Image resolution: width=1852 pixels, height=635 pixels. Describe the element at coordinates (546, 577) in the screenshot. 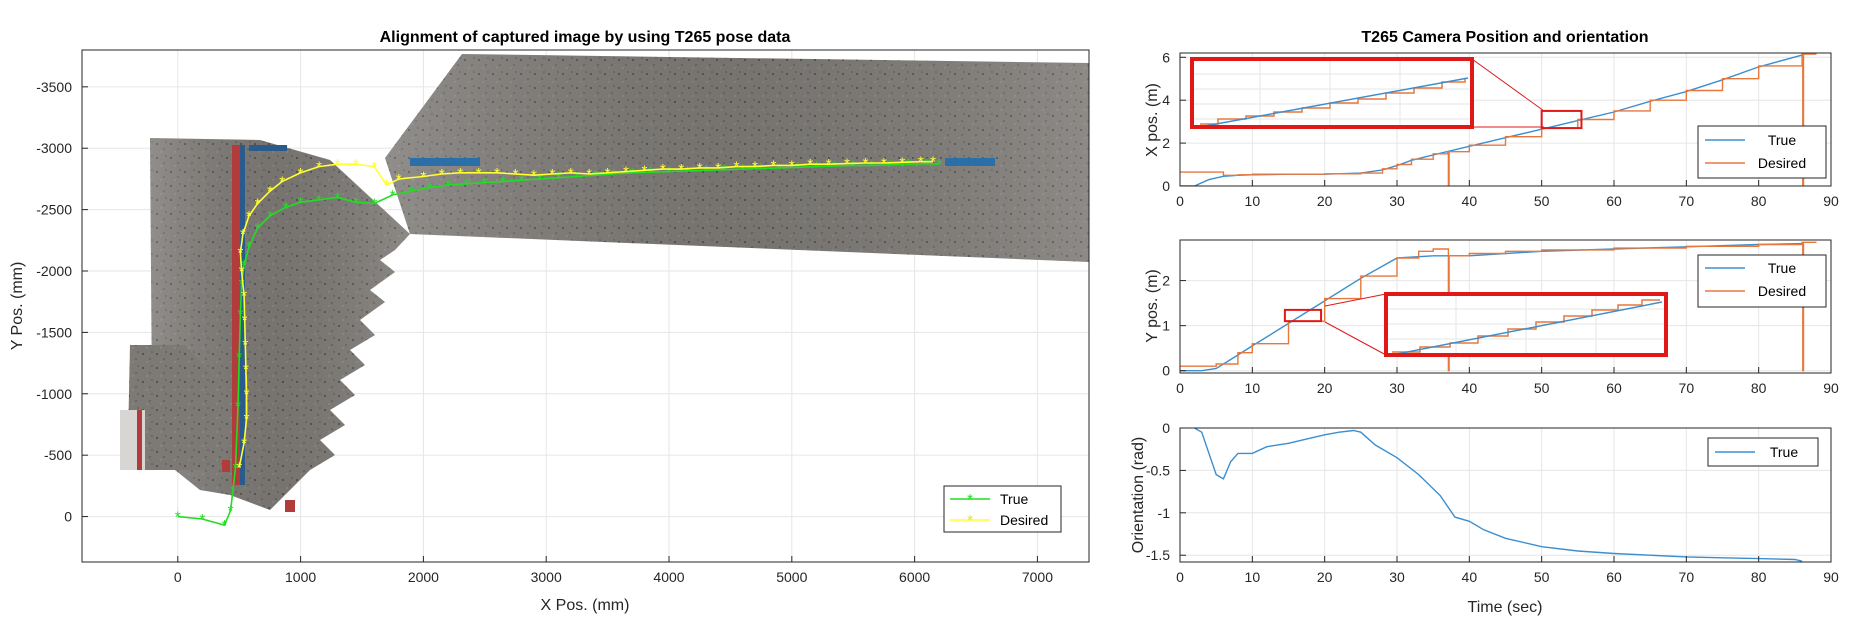

I see `x-tick-label: 3000` at that location.